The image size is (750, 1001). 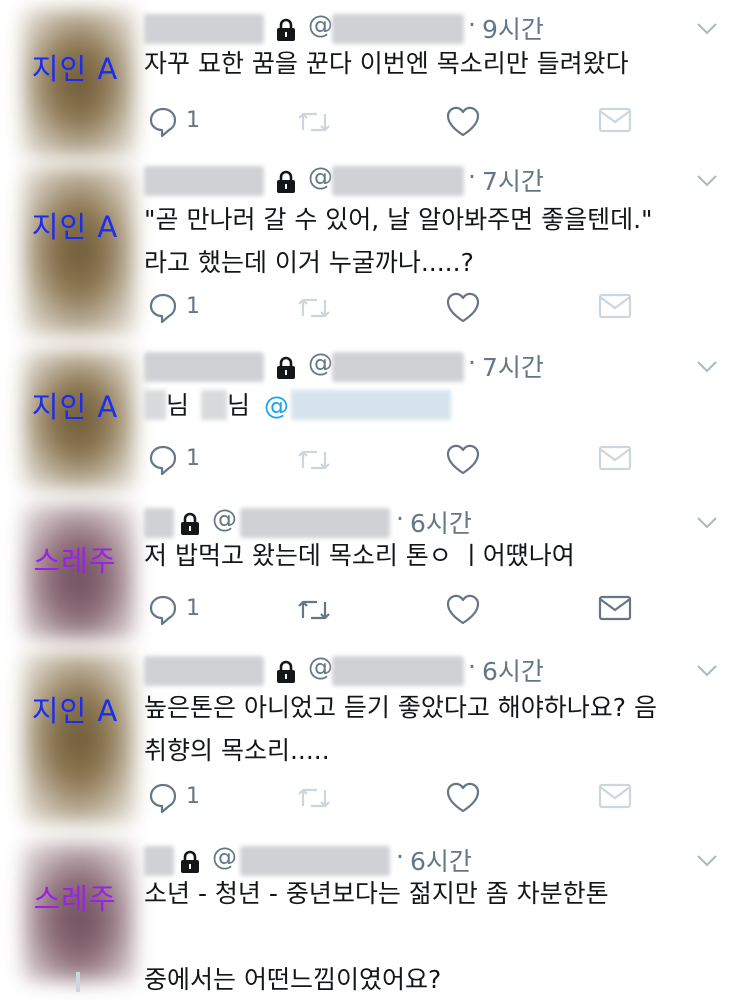 I want to click on tweet-header: @ · 7시간, so click(x=439, y=180).